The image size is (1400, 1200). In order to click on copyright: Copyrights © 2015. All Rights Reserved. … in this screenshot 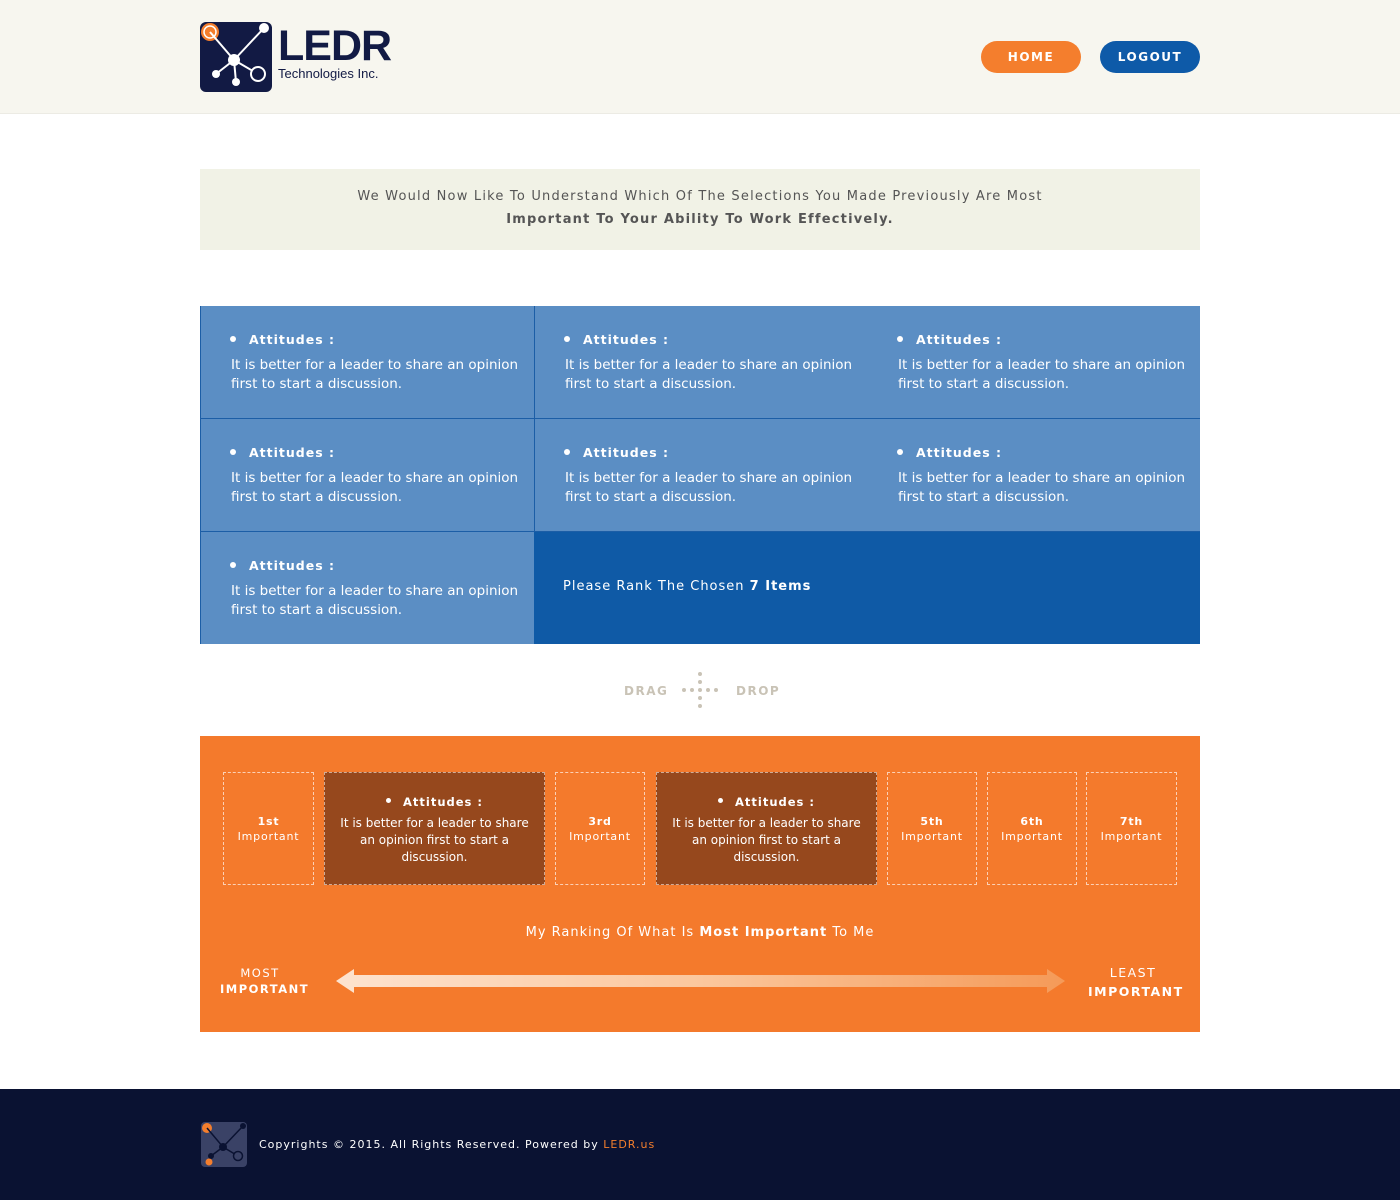, I will do `click(429, 1144)`.